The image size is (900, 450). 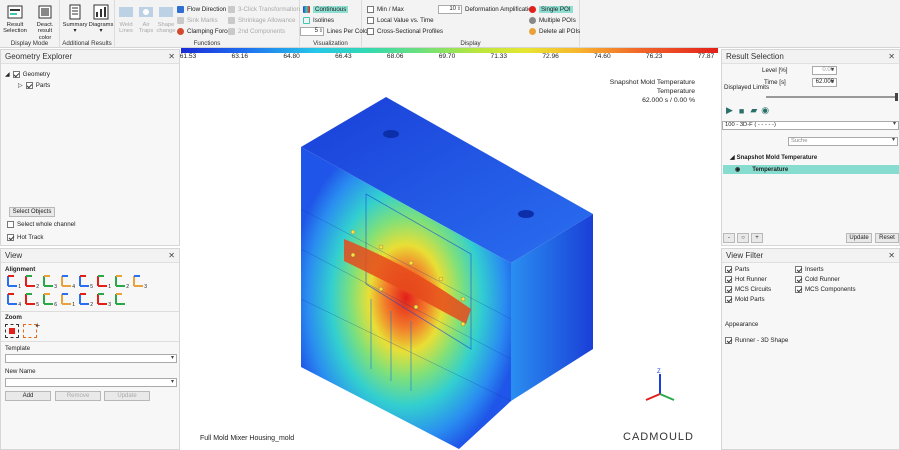 What do you see at coordinates (78, 396) in the screenshot?
I see `remove-button: Remove` at bounding box center [78, 396].